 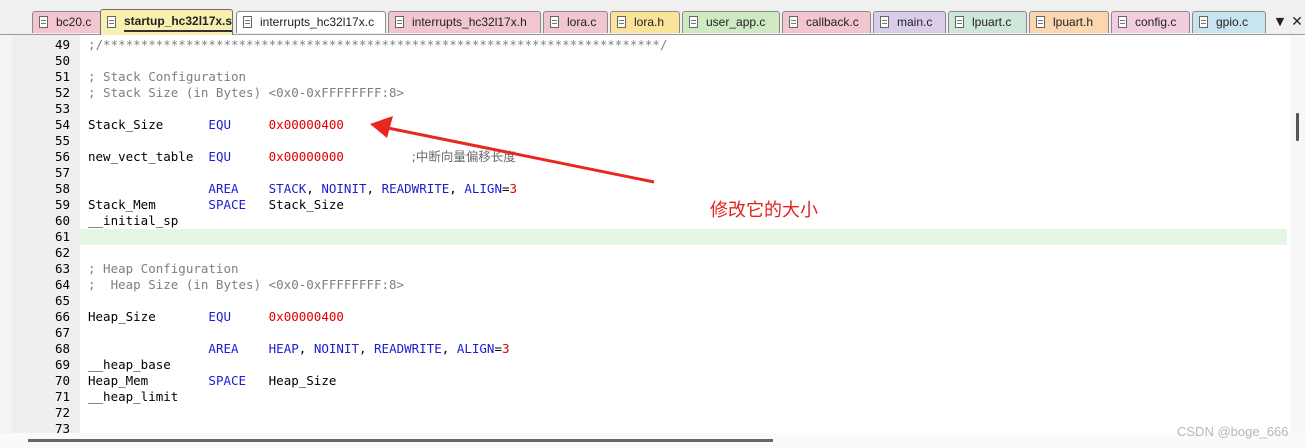 I want to click on annotation-arrow, so click(x=512, y=150).